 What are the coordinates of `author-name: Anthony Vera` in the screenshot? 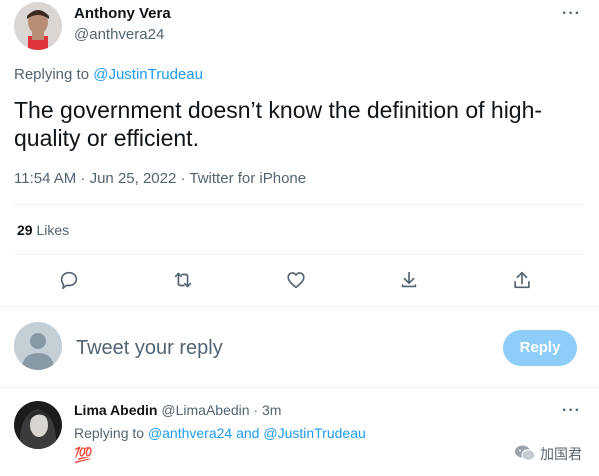 It's located at (122, 13).